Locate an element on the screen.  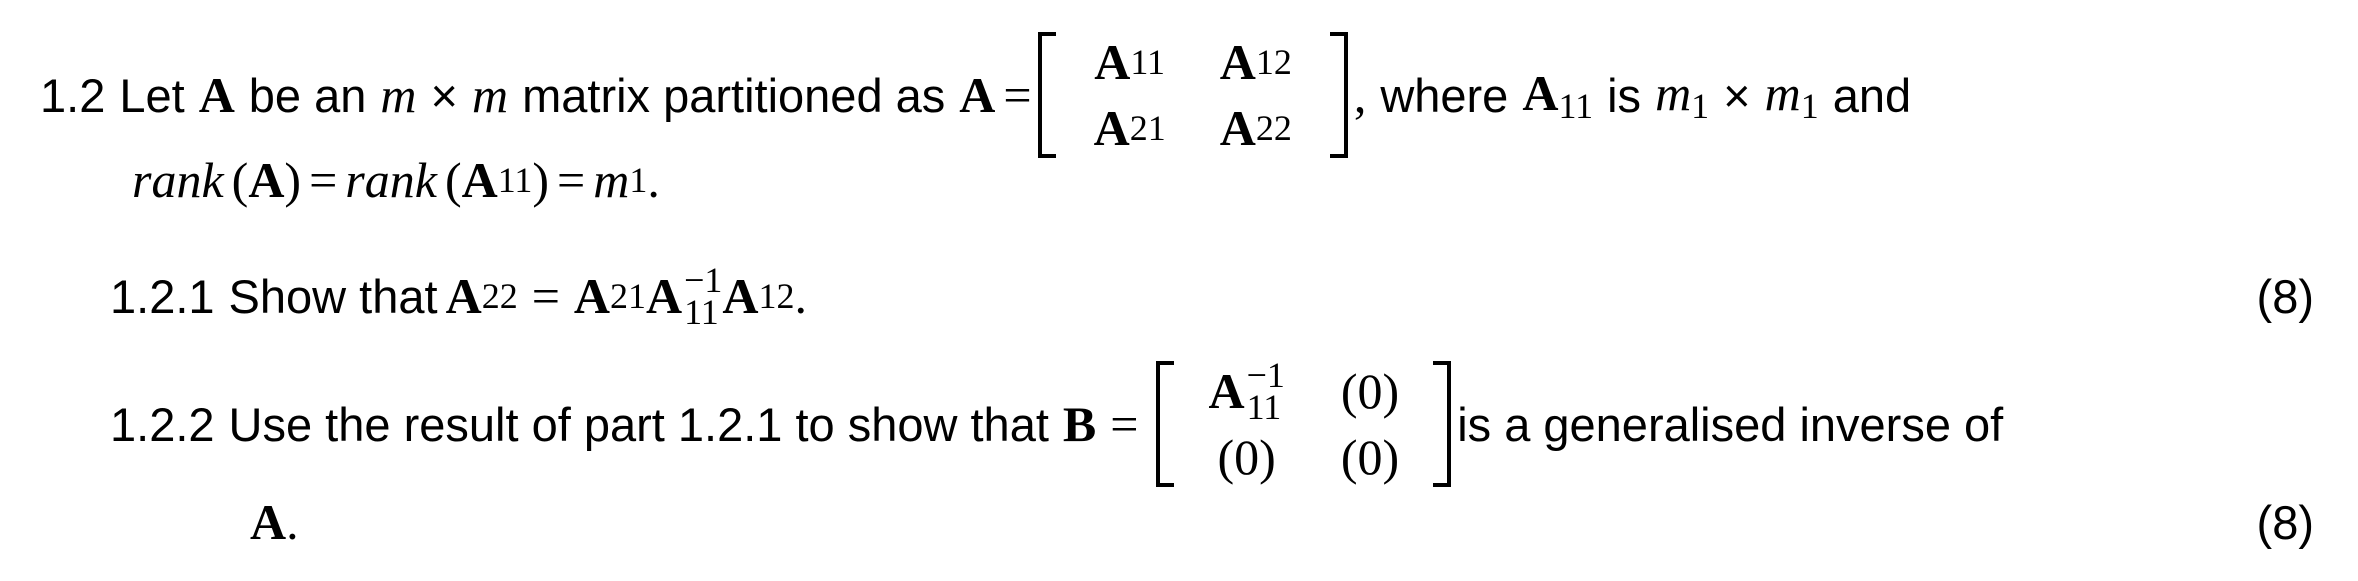
part-text: Show that is located at coordinates (333, 296).